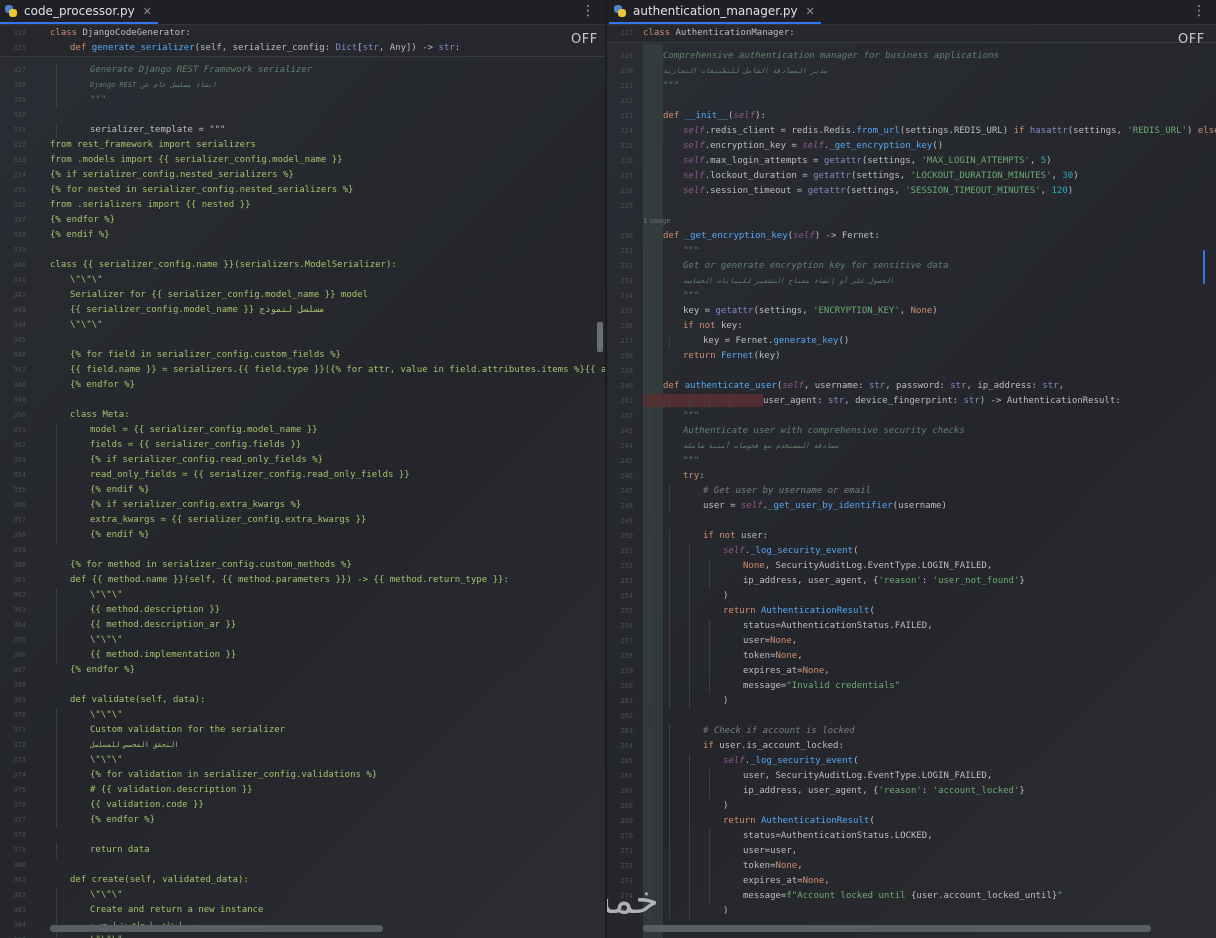 The width and height of the screenshot is (1216, 938). I want to click on code-line: 336 from .serializers import {{ nested }}, so click(302, 205).